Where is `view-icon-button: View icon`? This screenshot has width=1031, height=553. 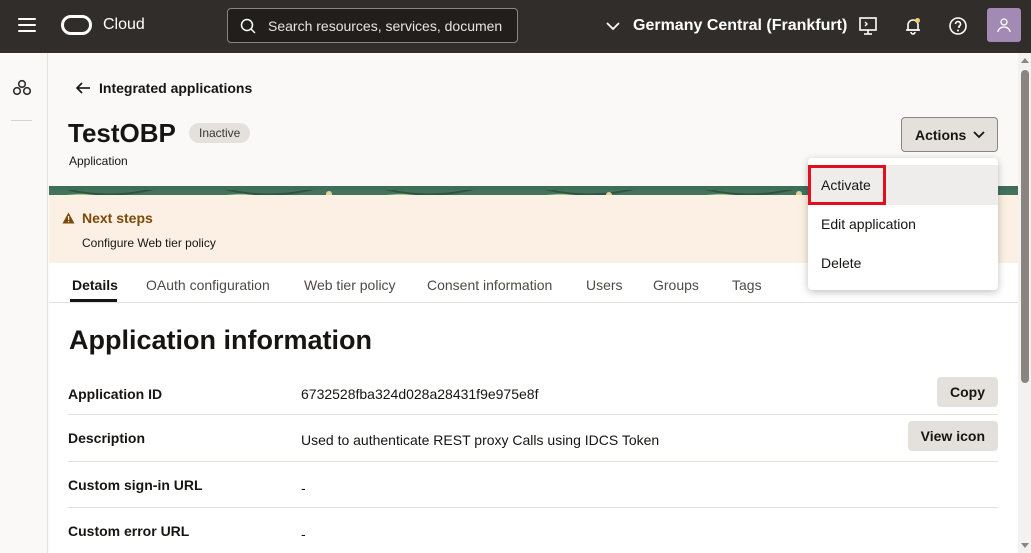 view-icon-button: View icon is located at coordinates (952, 436).